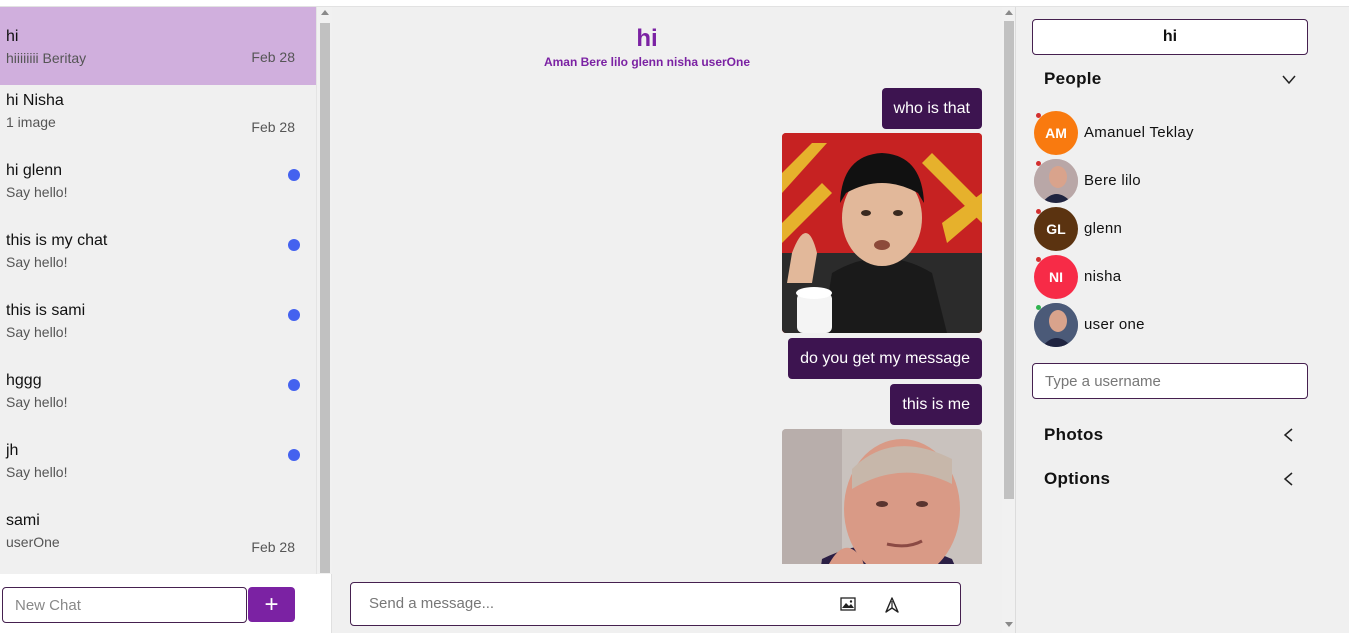  Describe the element at coordinates (1170, 435) in the screenshot. I see `photos-section-header: Photos` at that location.